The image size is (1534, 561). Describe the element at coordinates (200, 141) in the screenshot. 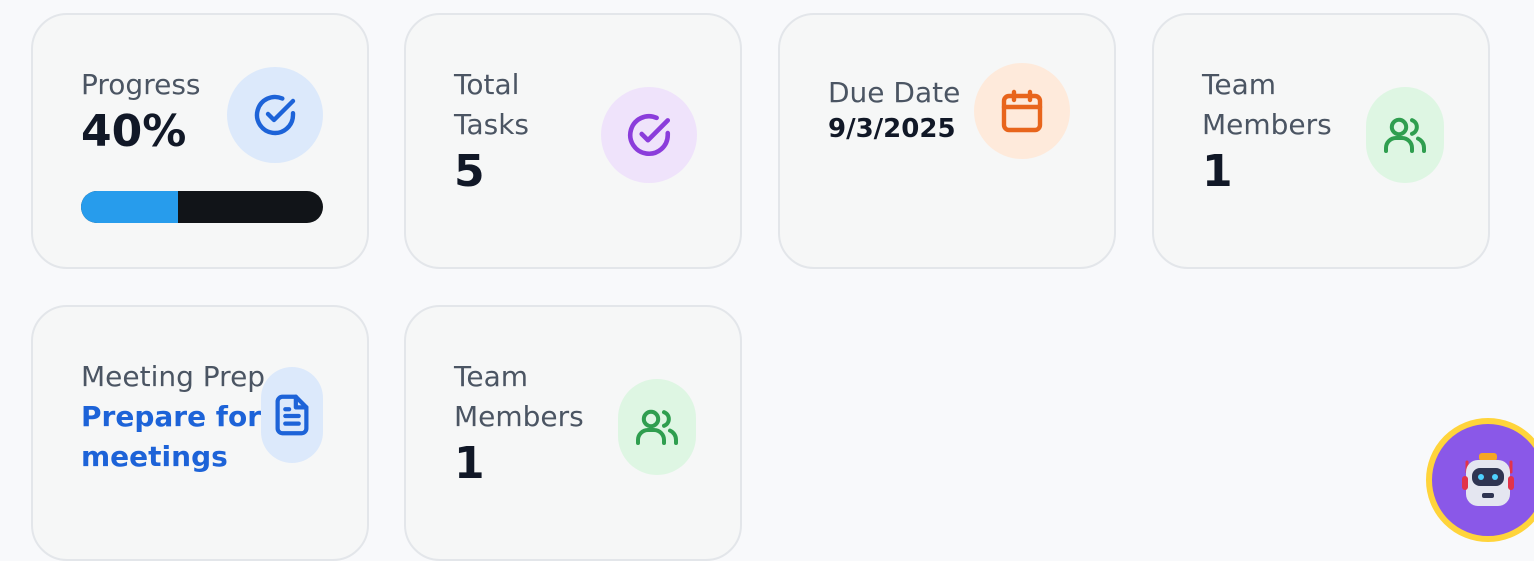

I see `progress-card: Progress 40%` at that location.